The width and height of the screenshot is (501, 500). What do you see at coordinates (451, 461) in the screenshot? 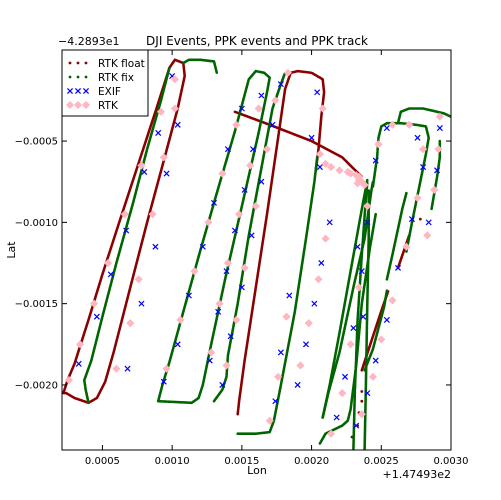
I see `x-tick-label: 0.0030` at bounding box center [451, 461].